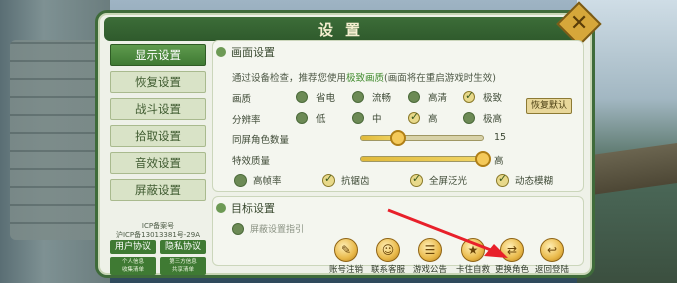 The height and width of the screenshot is (283, 677). Describe the element at coordinates (158, 226) in the screenshot. I see `icp-line1: ICP备案号` at that location.